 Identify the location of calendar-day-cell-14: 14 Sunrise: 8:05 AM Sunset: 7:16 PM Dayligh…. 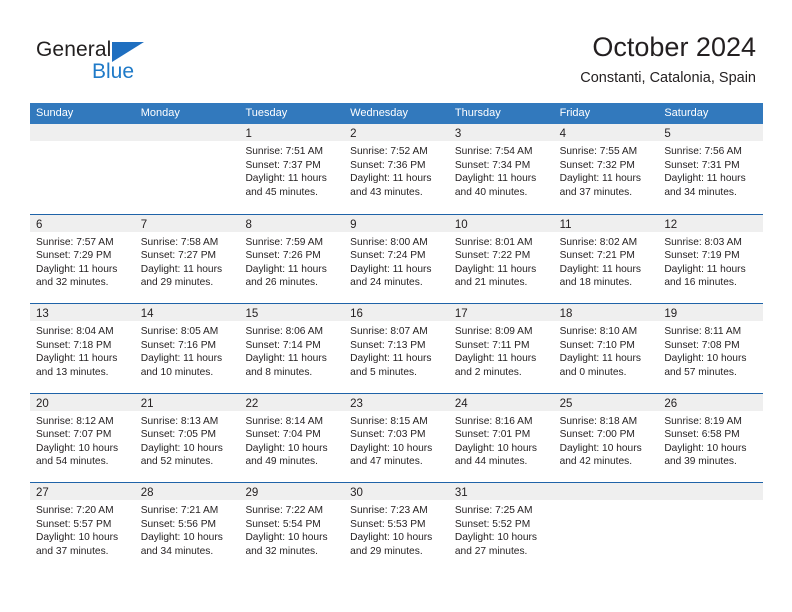
(187, 348).